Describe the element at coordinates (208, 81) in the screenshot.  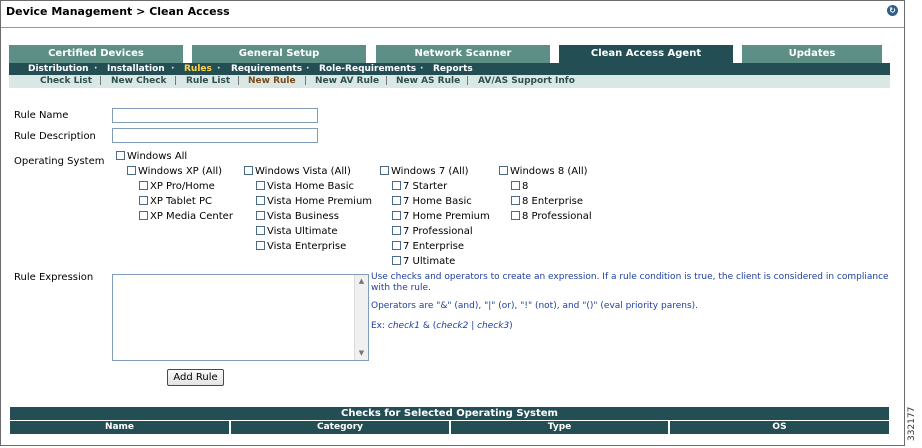
I see `nav-rule-list: Rule List` at that location.